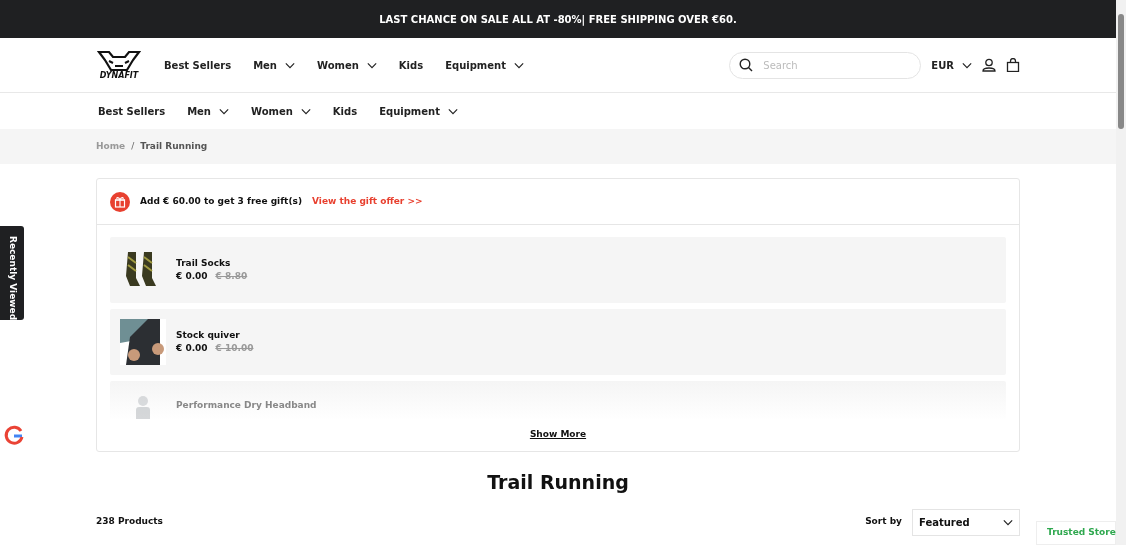  I want to click on product-count: 238 Products, so click(129, 522).